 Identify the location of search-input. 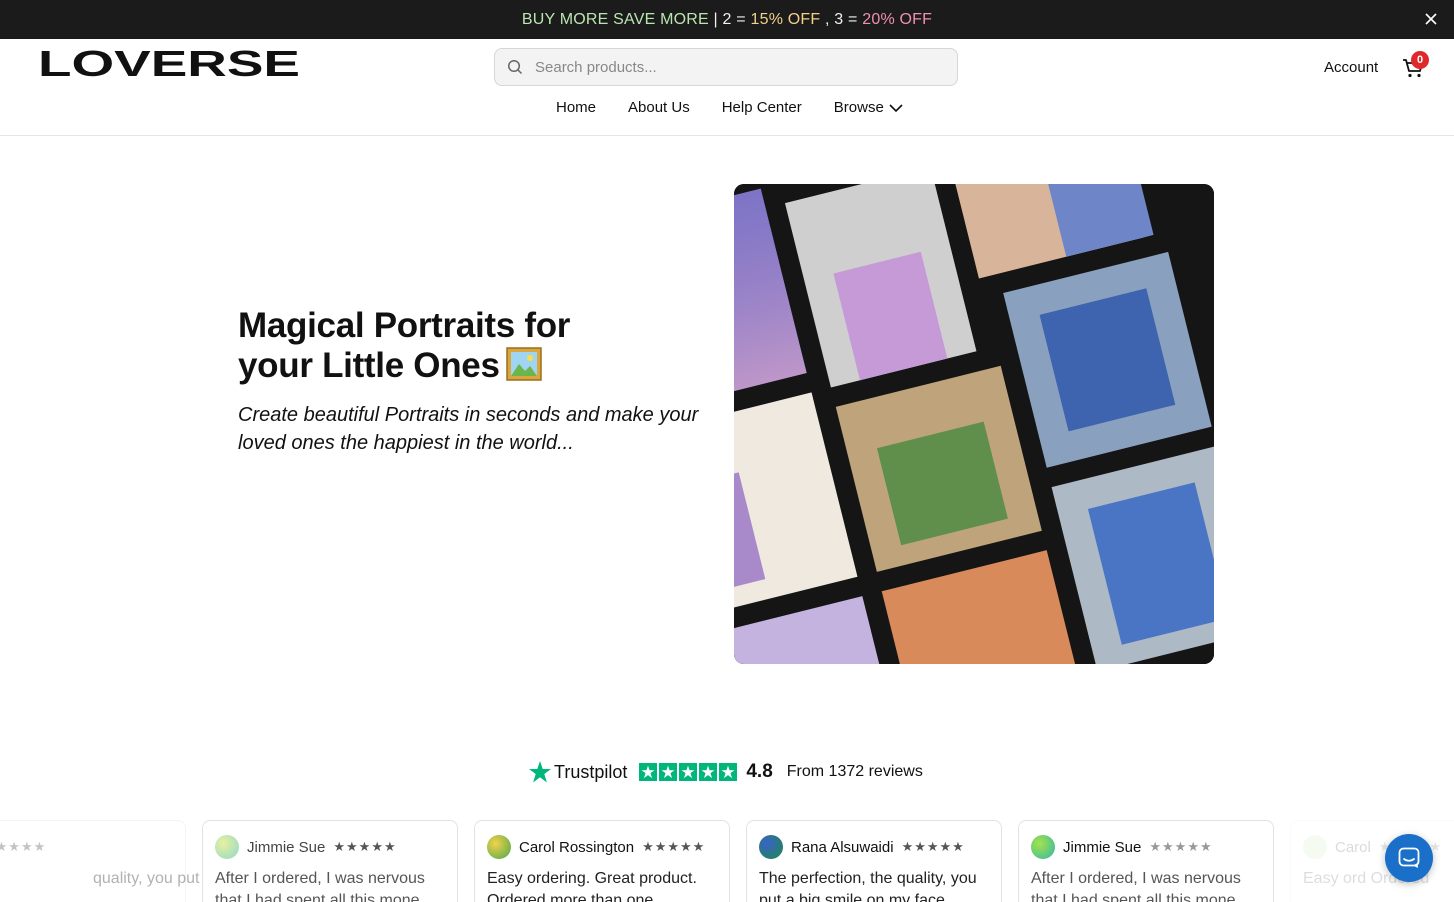
(735, 67).